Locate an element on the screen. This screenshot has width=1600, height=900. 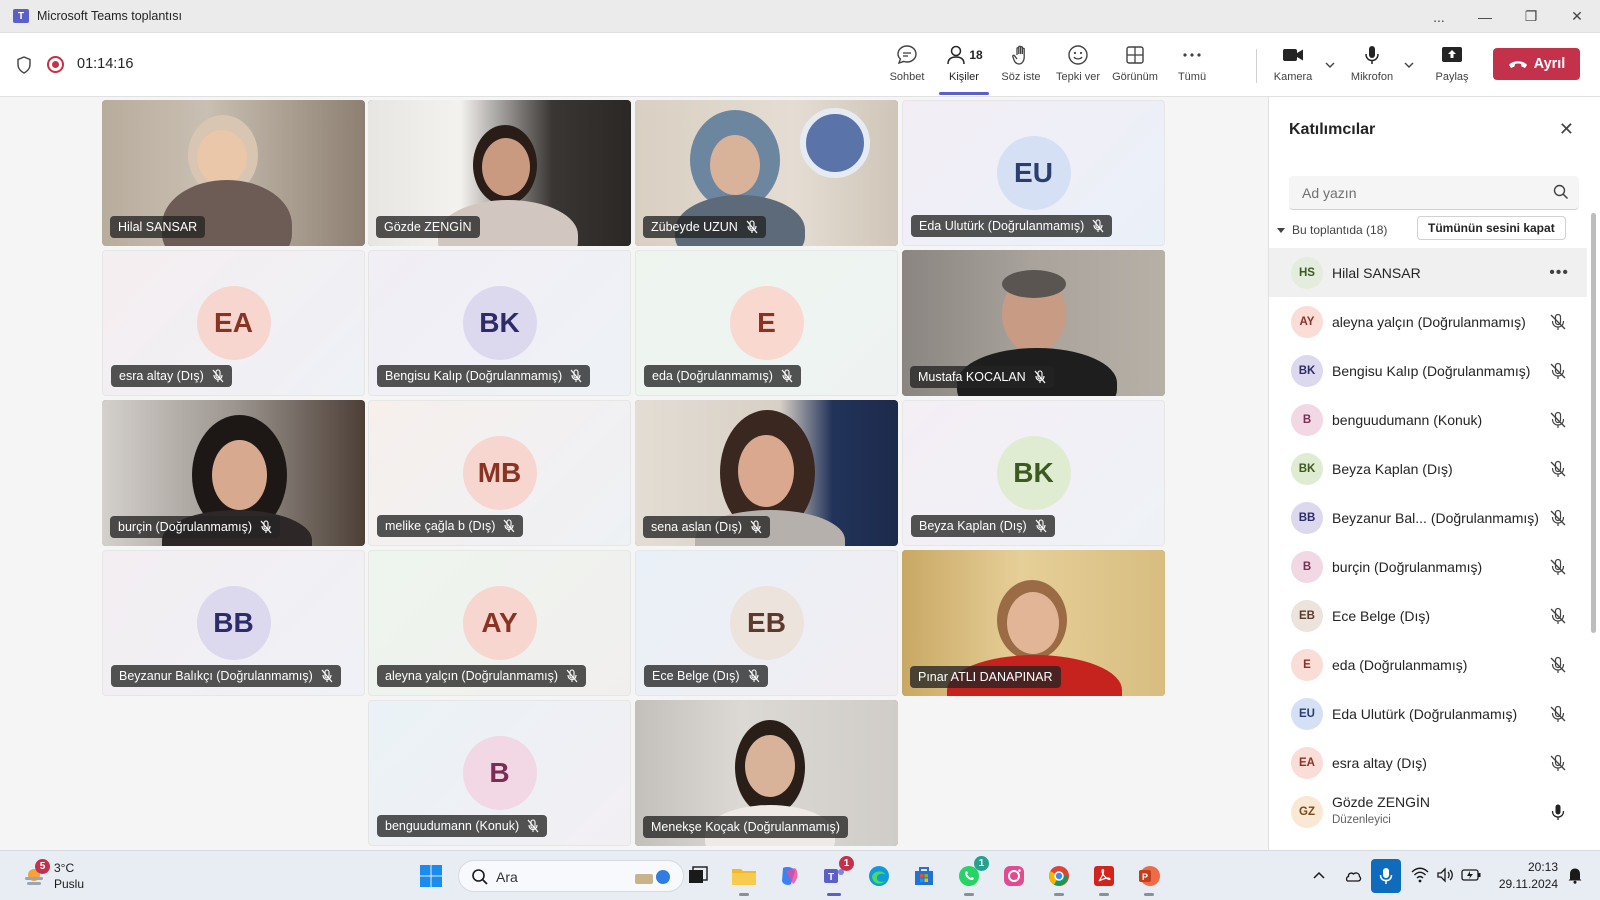
video-tile: sena aslan (Dış) is located at coordinates (766, 473).